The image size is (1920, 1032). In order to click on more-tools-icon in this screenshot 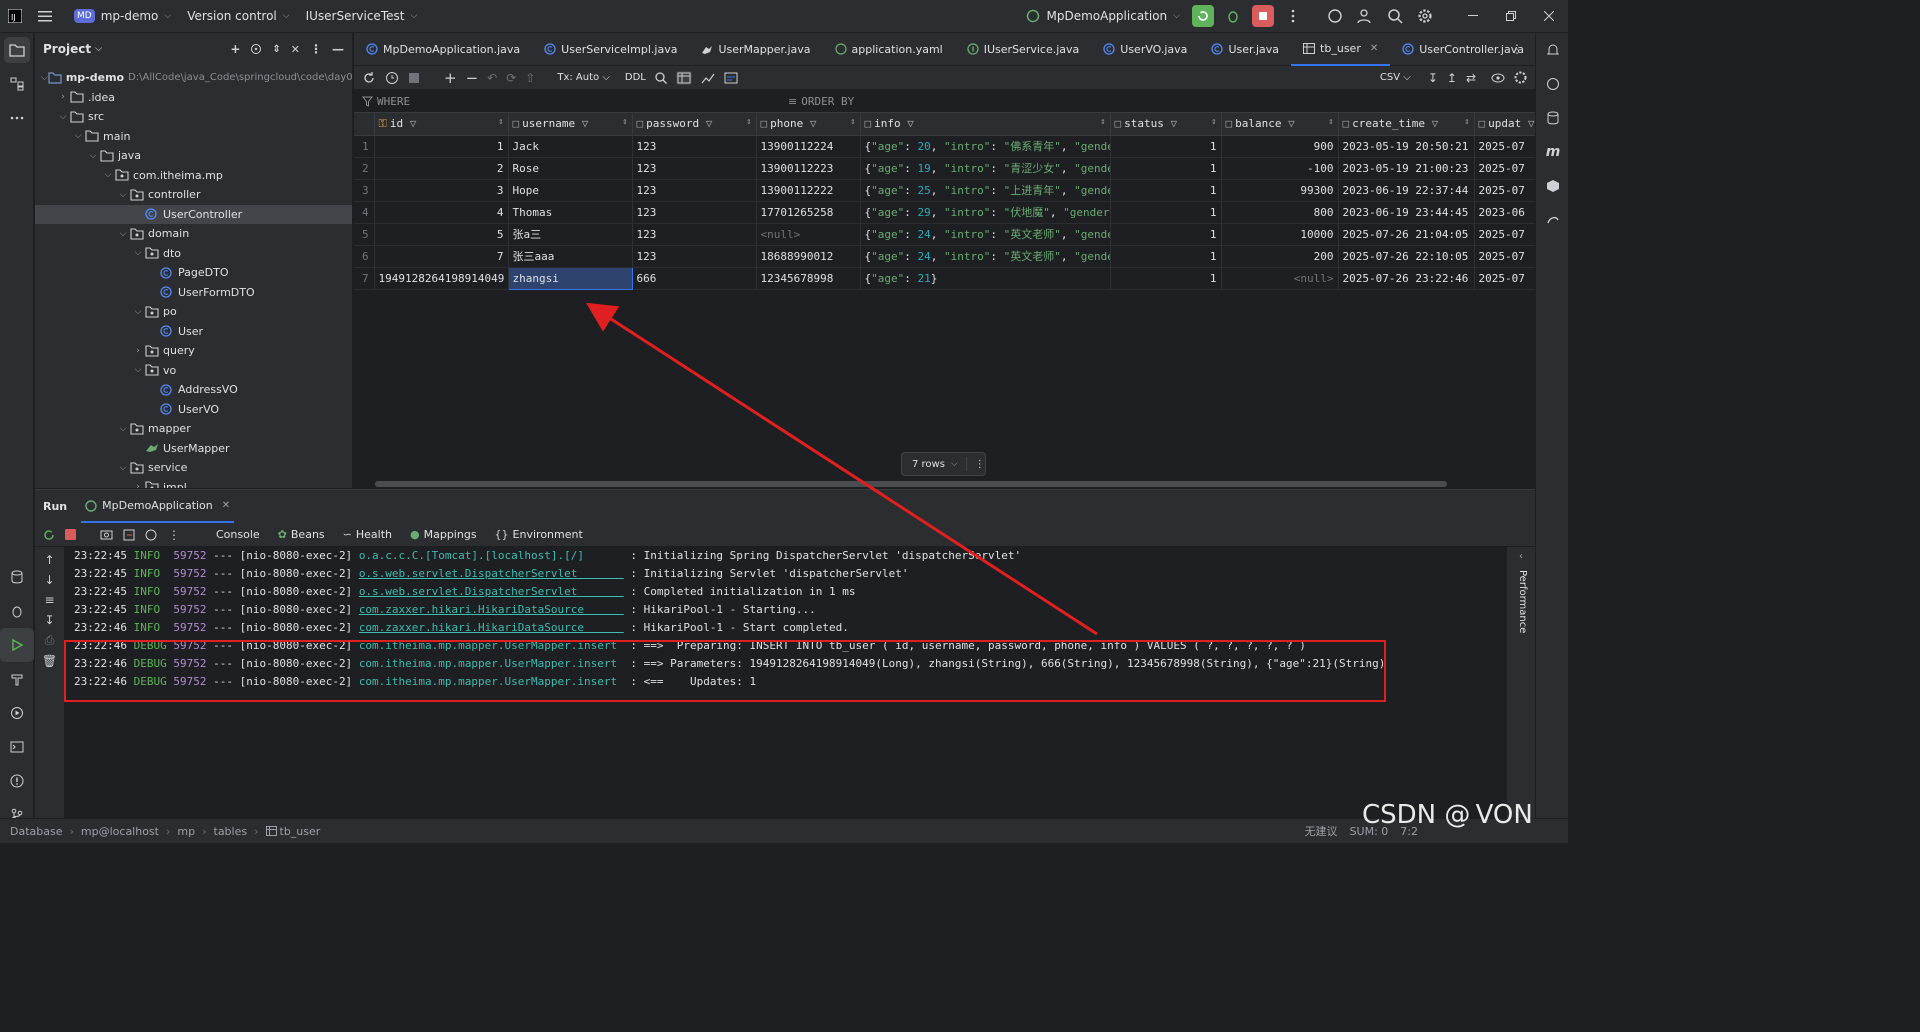, I will do `click(17, 118)`.